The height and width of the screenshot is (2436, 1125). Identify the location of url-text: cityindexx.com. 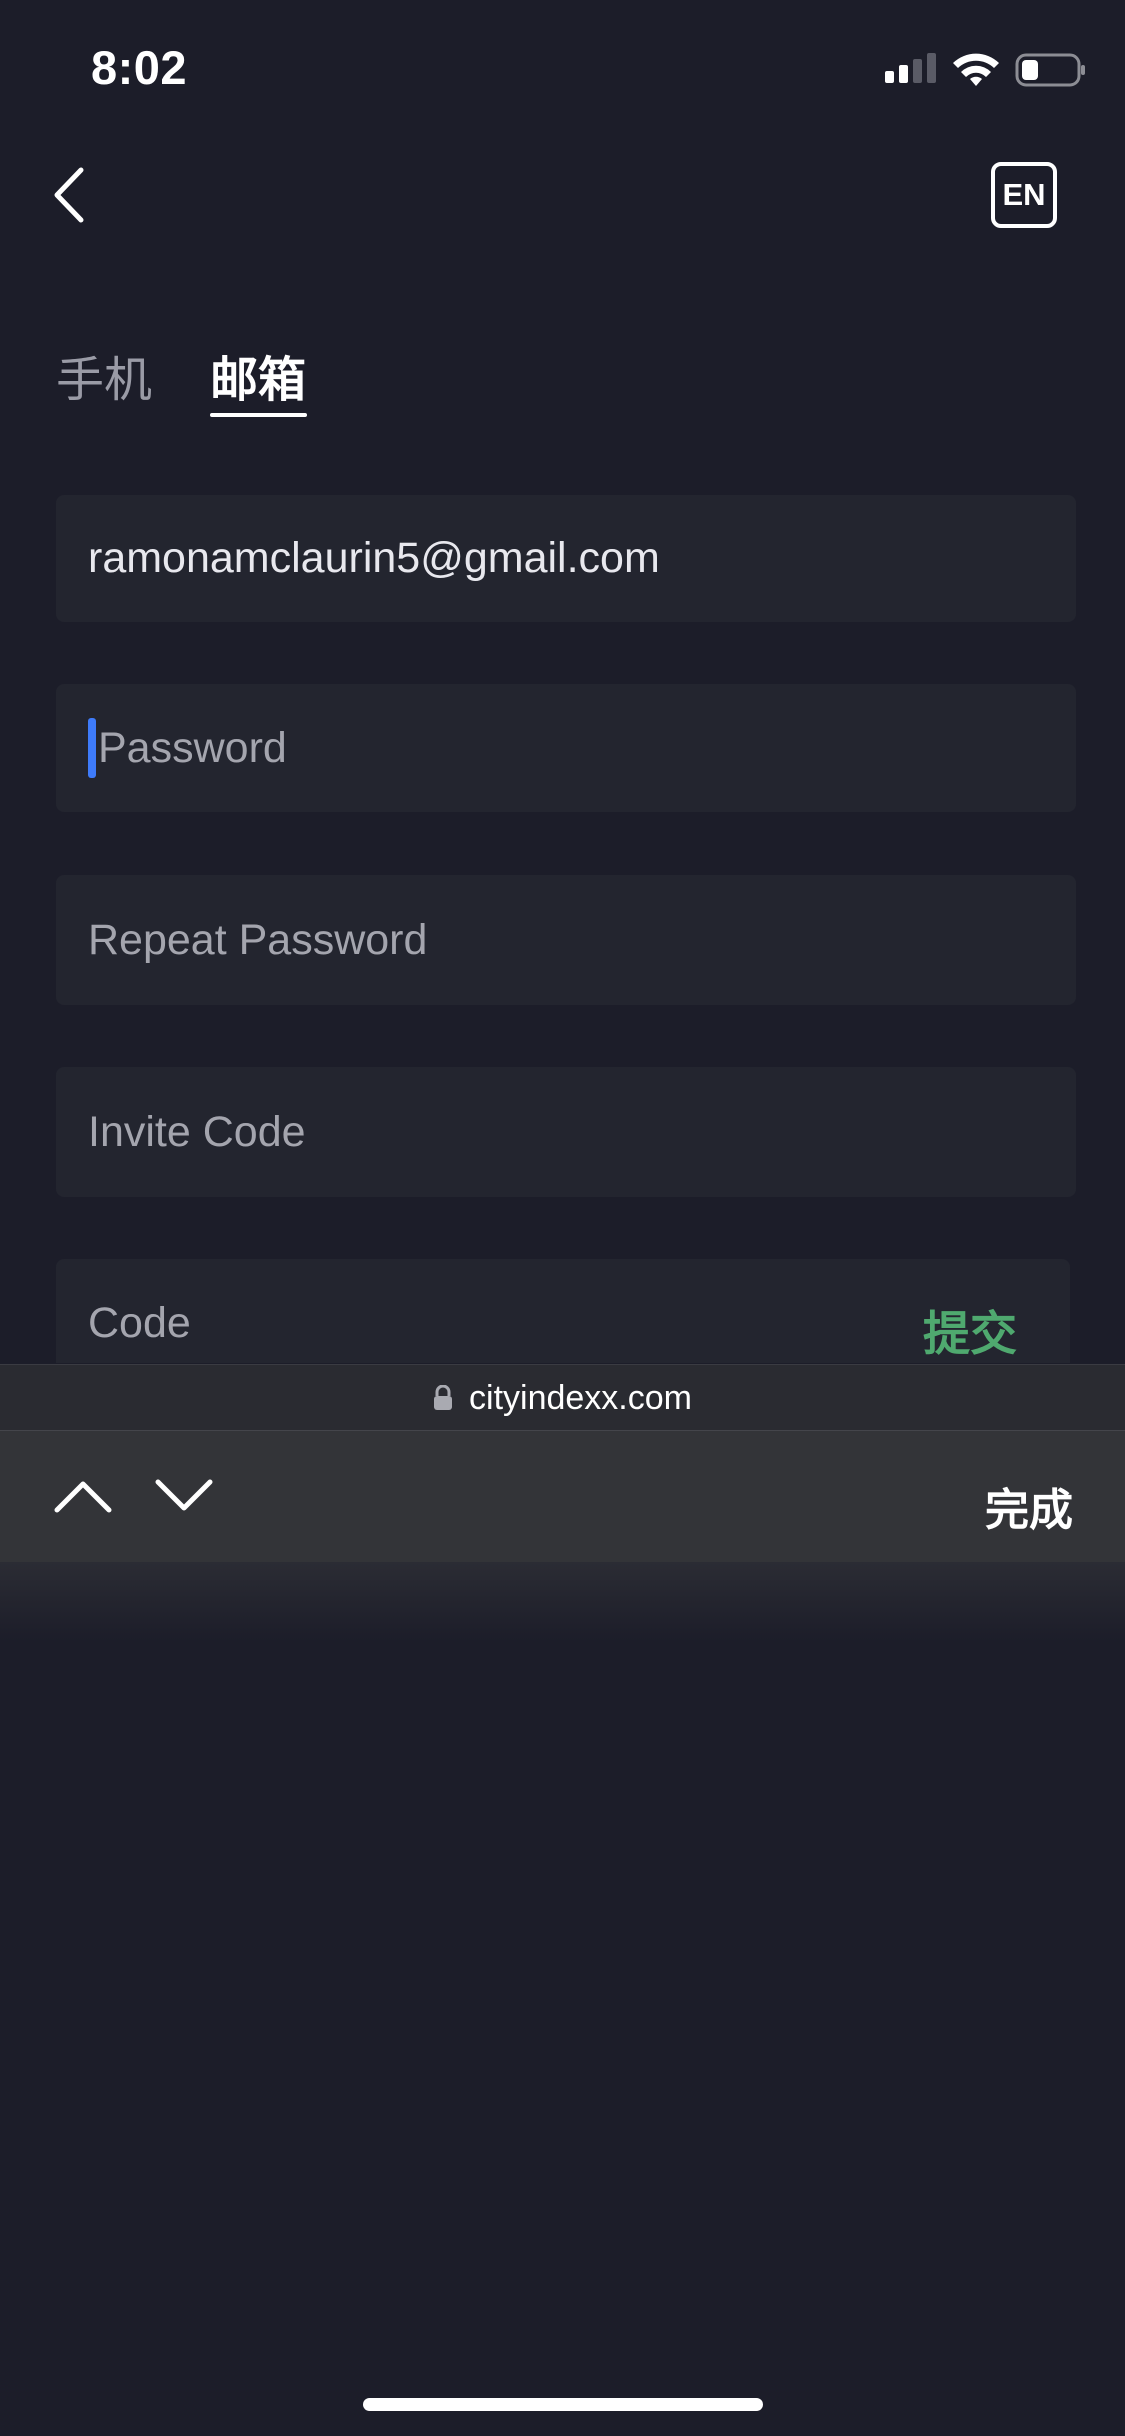
(580, 1397).